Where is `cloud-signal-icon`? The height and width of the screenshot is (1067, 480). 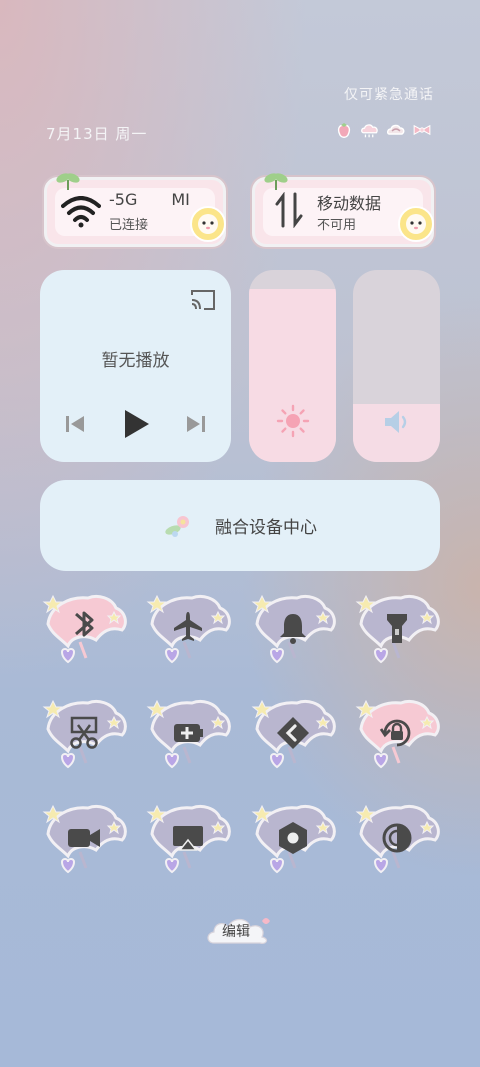 cloud-signal-icon is located at coordinates (370, 130).